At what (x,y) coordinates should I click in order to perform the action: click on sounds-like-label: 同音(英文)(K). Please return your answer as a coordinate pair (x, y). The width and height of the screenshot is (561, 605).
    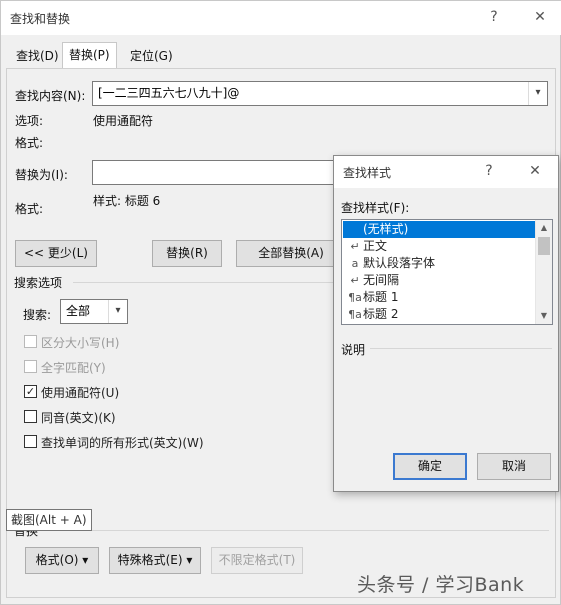
    Looking at the image, I should click on (78, 418).